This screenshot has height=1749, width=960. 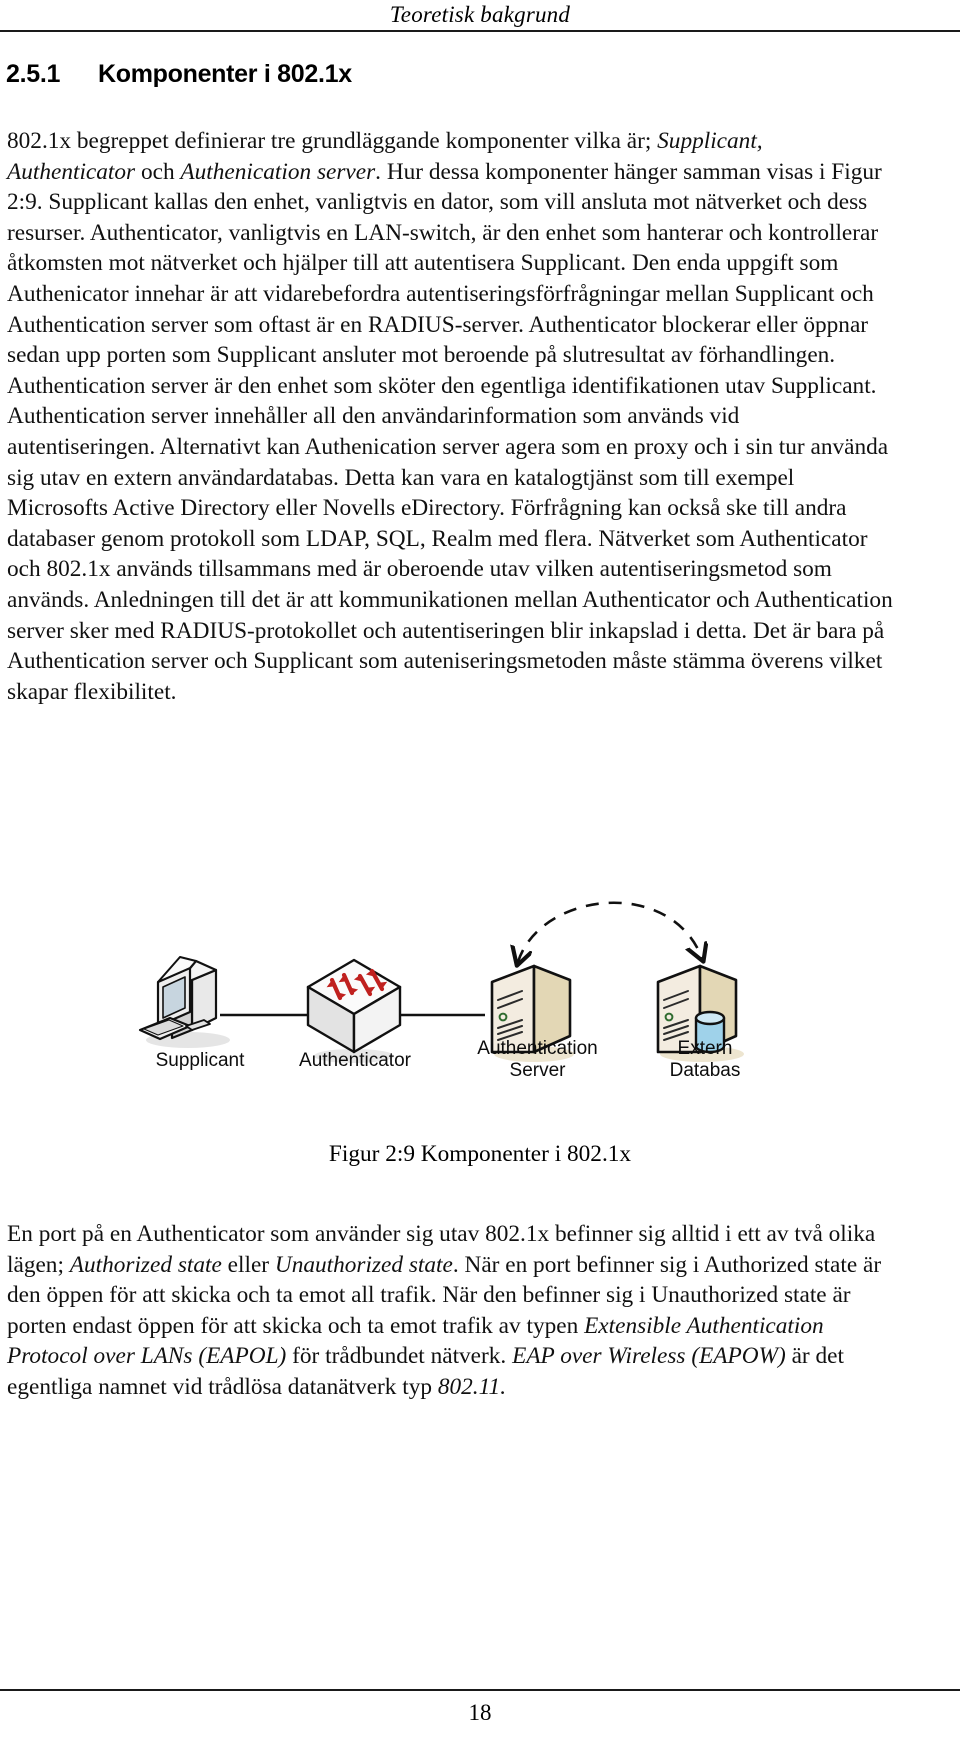 I want to click on section-number: 2.5.1, so click(x=33, y=74).